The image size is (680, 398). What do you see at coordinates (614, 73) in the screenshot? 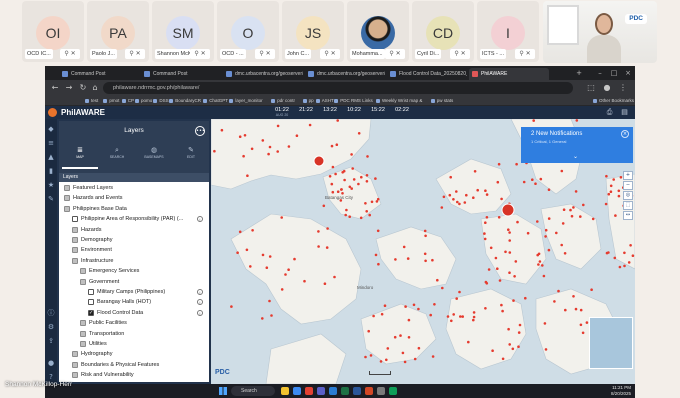
I see `maximize-icon: □` at bounding box center [614, 73].